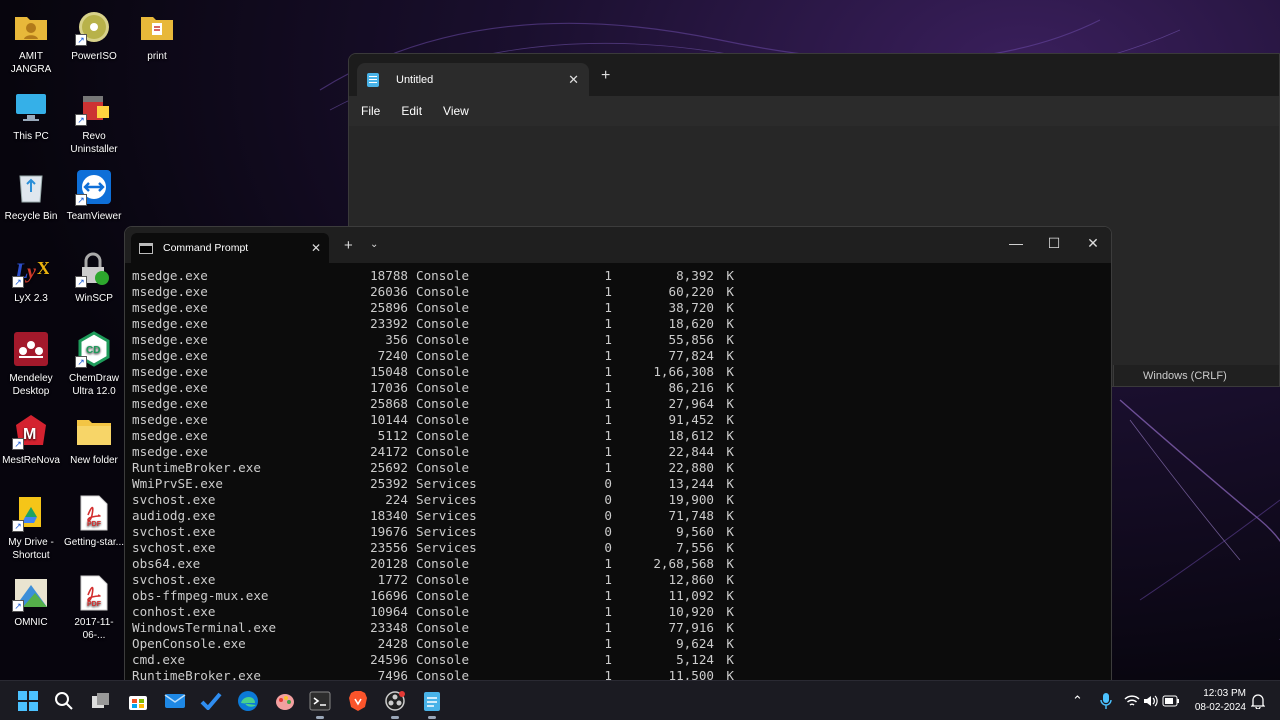 The width and height of the screenshot is (1280, 720). I want to click on process-row: msedge.exe 17036 Console 1 86,216 K, so click(621, 388).